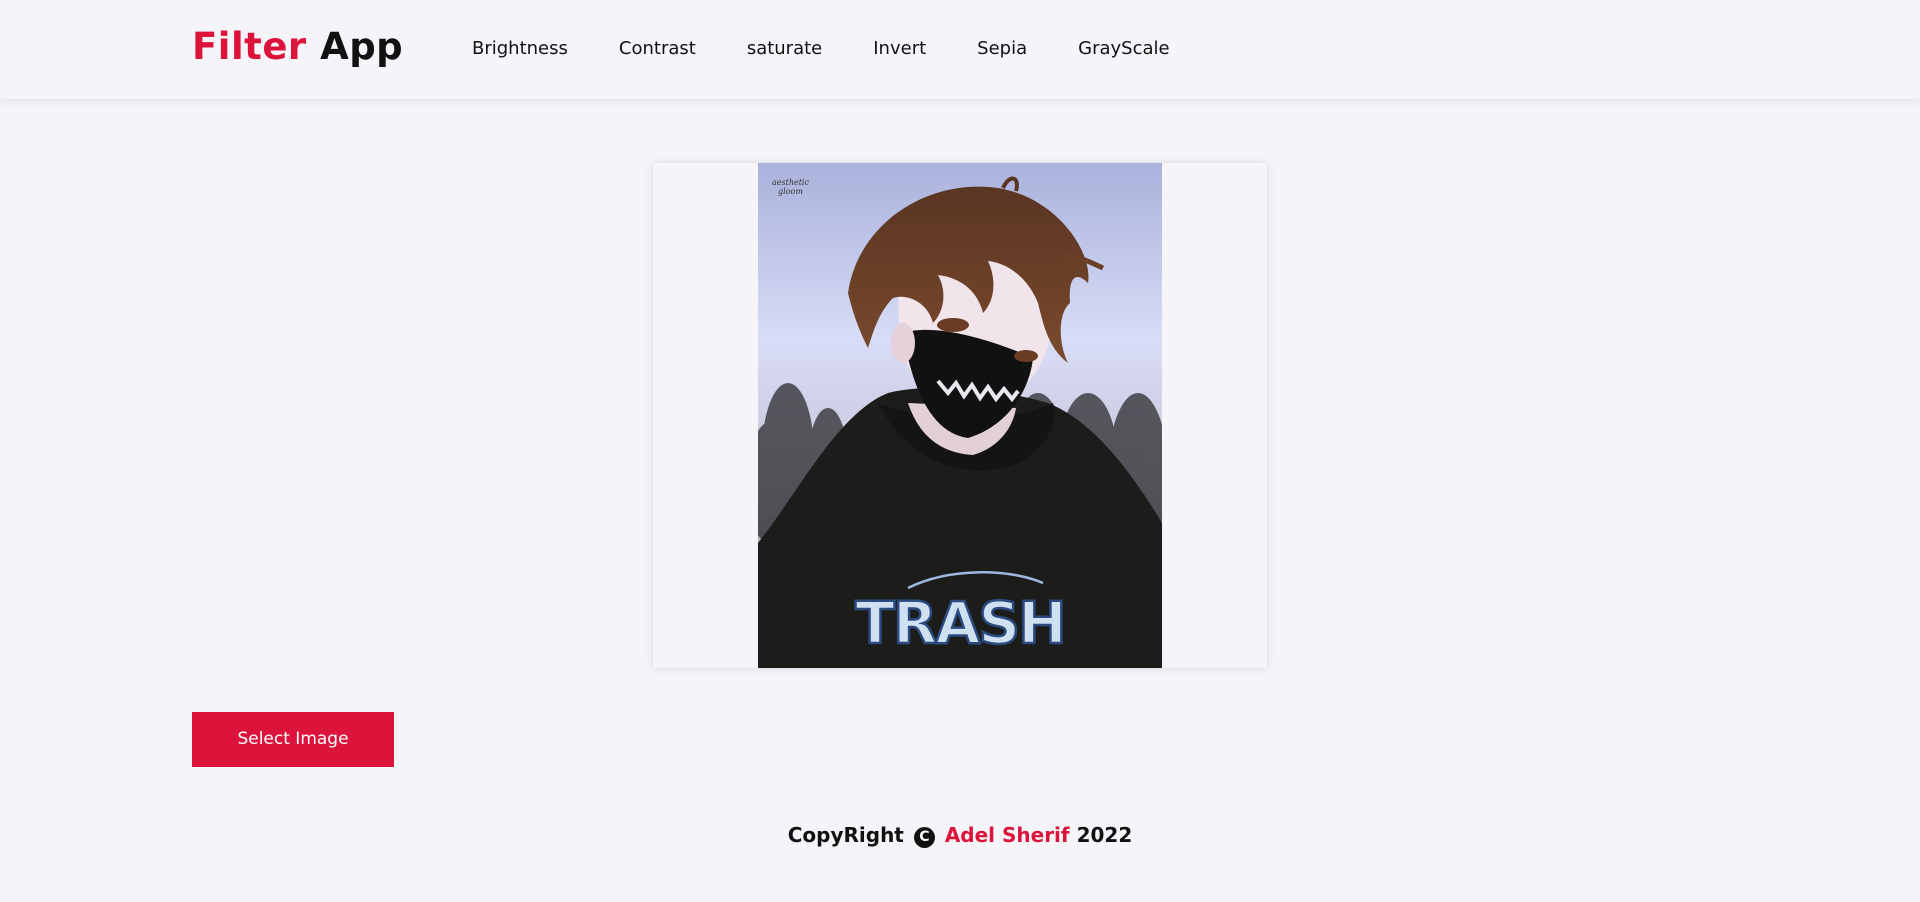 This screenshot has width=1920, height=902. What do you see at coordinates (293, 739) in the screenshot?
I see `select-image-button: Select Image` at bounding box center [293, 739].